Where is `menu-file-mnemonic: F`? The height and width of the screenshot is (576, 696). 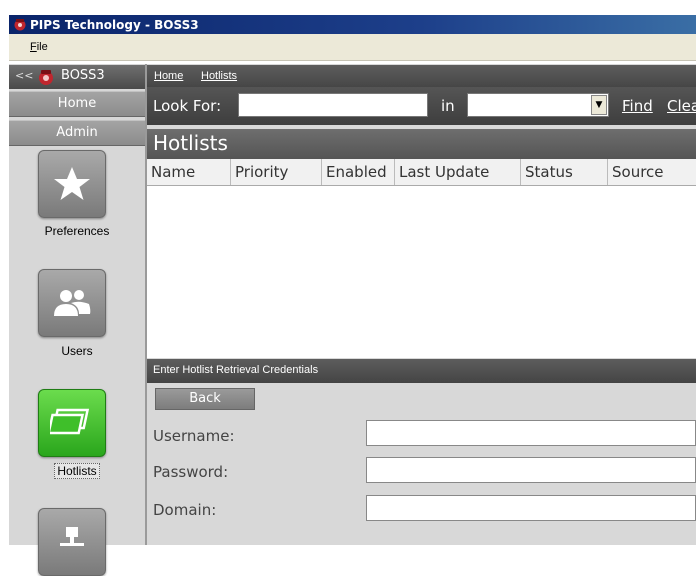 menu-file-mnemonic: F is located at coordinates (33, 47).